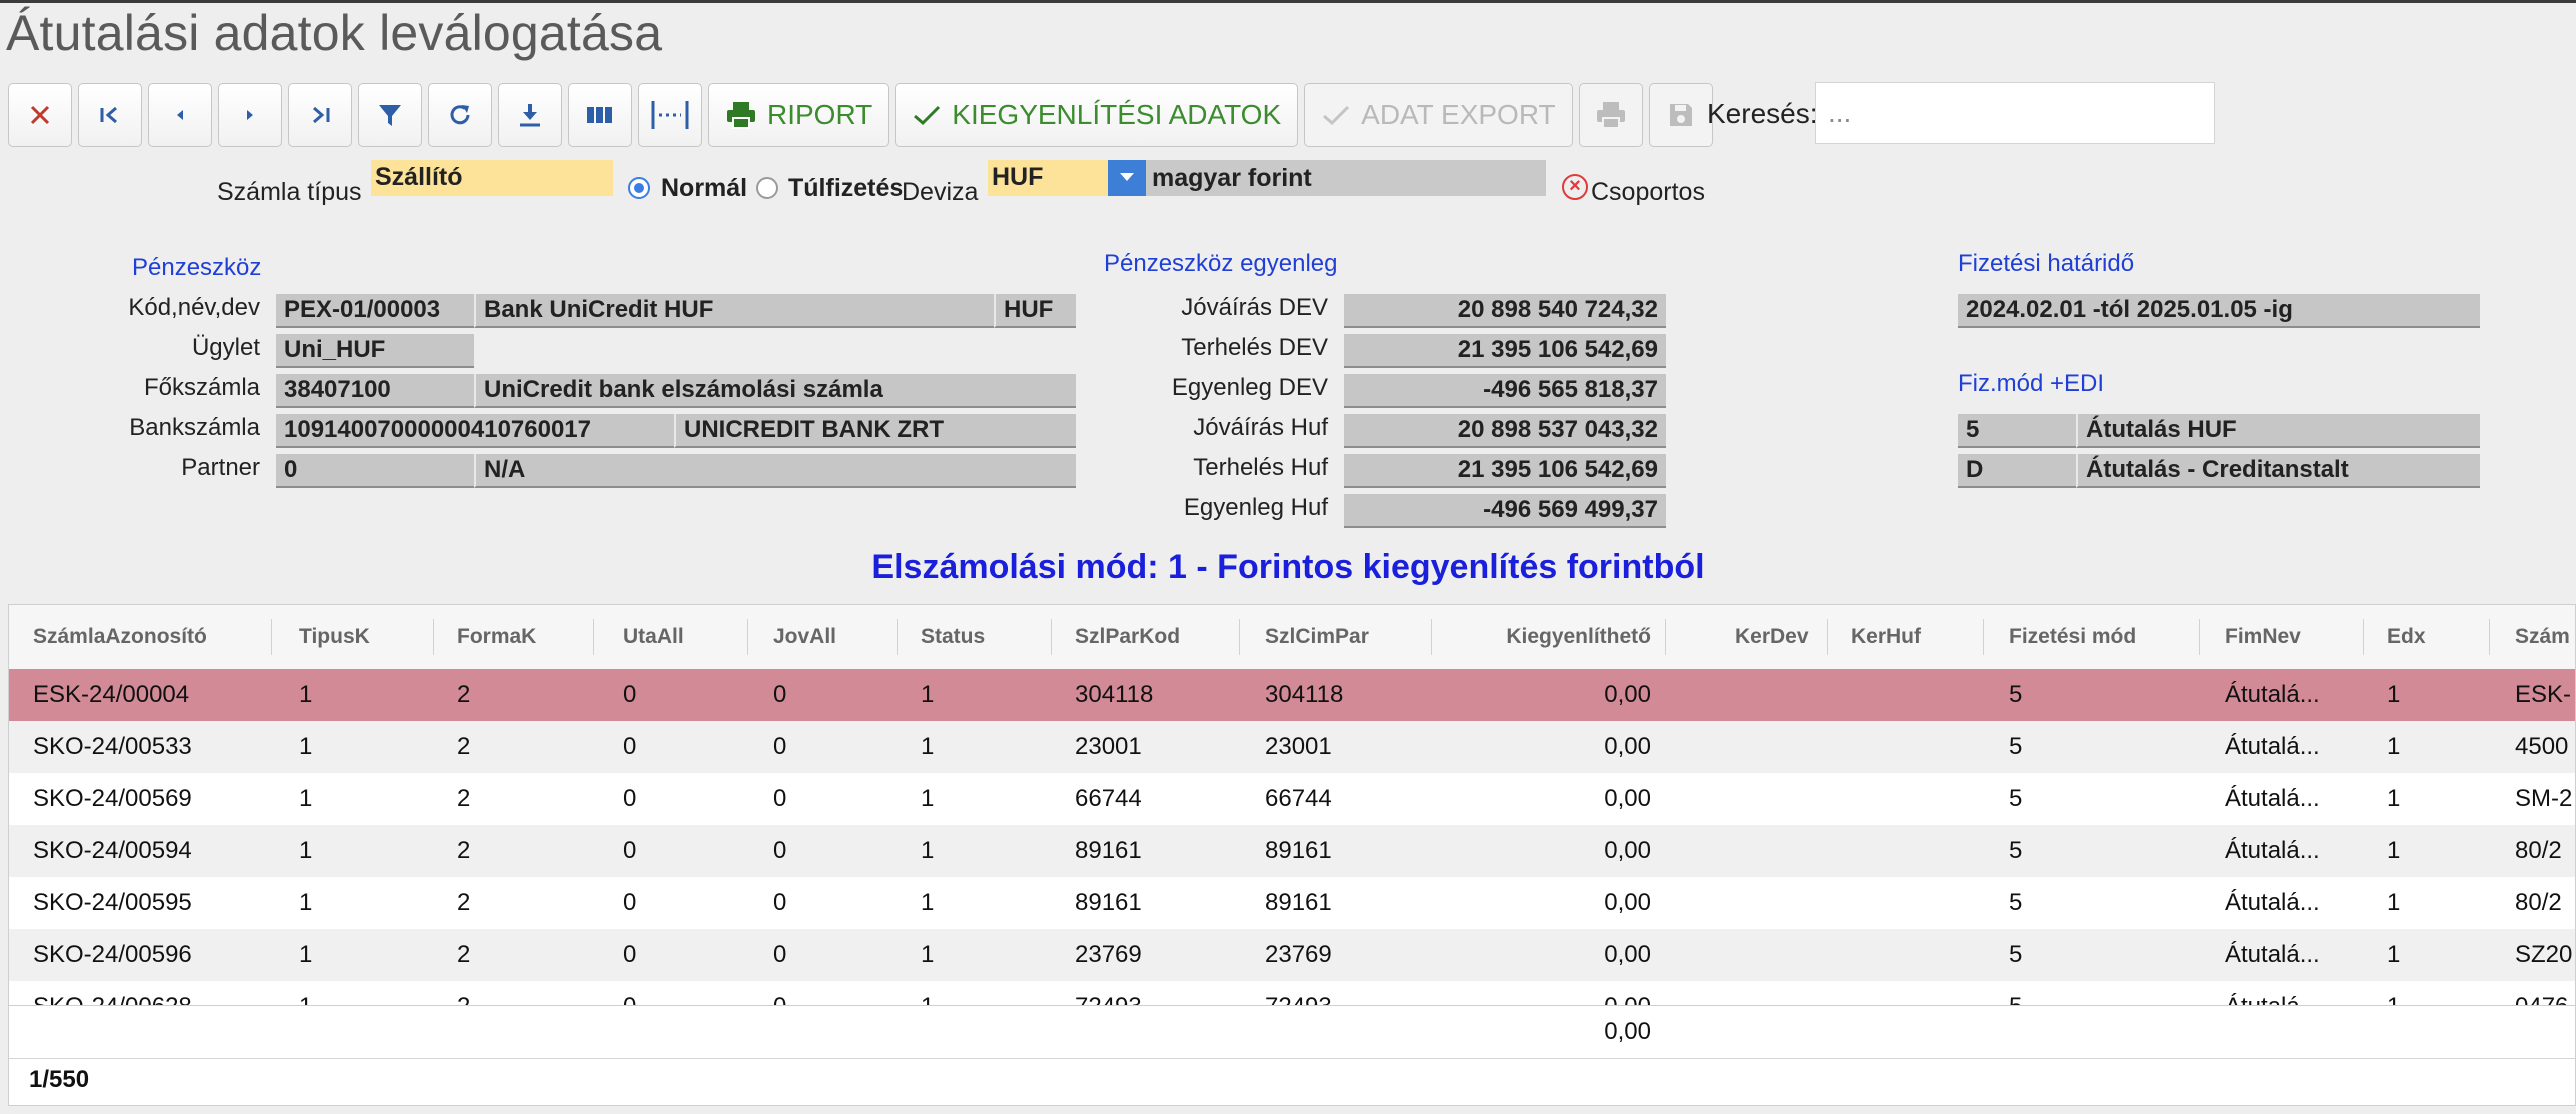  What do you see at coordinates (1680, 115) in the screenshot?
I see `save-button` at bounding box center [1680, 115].